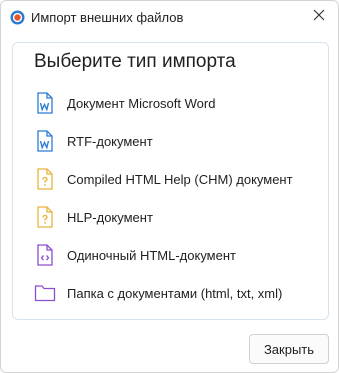 The width and height of the screenshot is (339, 373). I want to click on close-button: Закрыть, so click(289, 349).